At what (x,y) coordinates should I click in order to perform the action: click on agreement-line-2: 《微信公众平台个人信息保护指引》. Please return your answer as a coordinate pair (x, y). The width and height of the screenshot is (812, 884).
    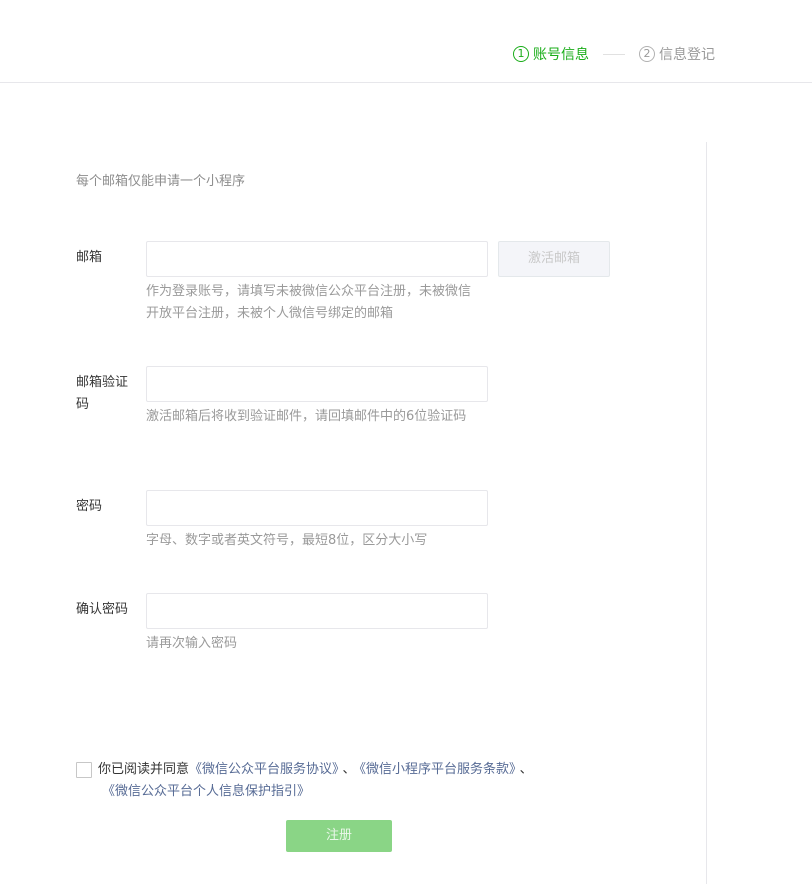
    Looking at the image, I should click on (206, 792).